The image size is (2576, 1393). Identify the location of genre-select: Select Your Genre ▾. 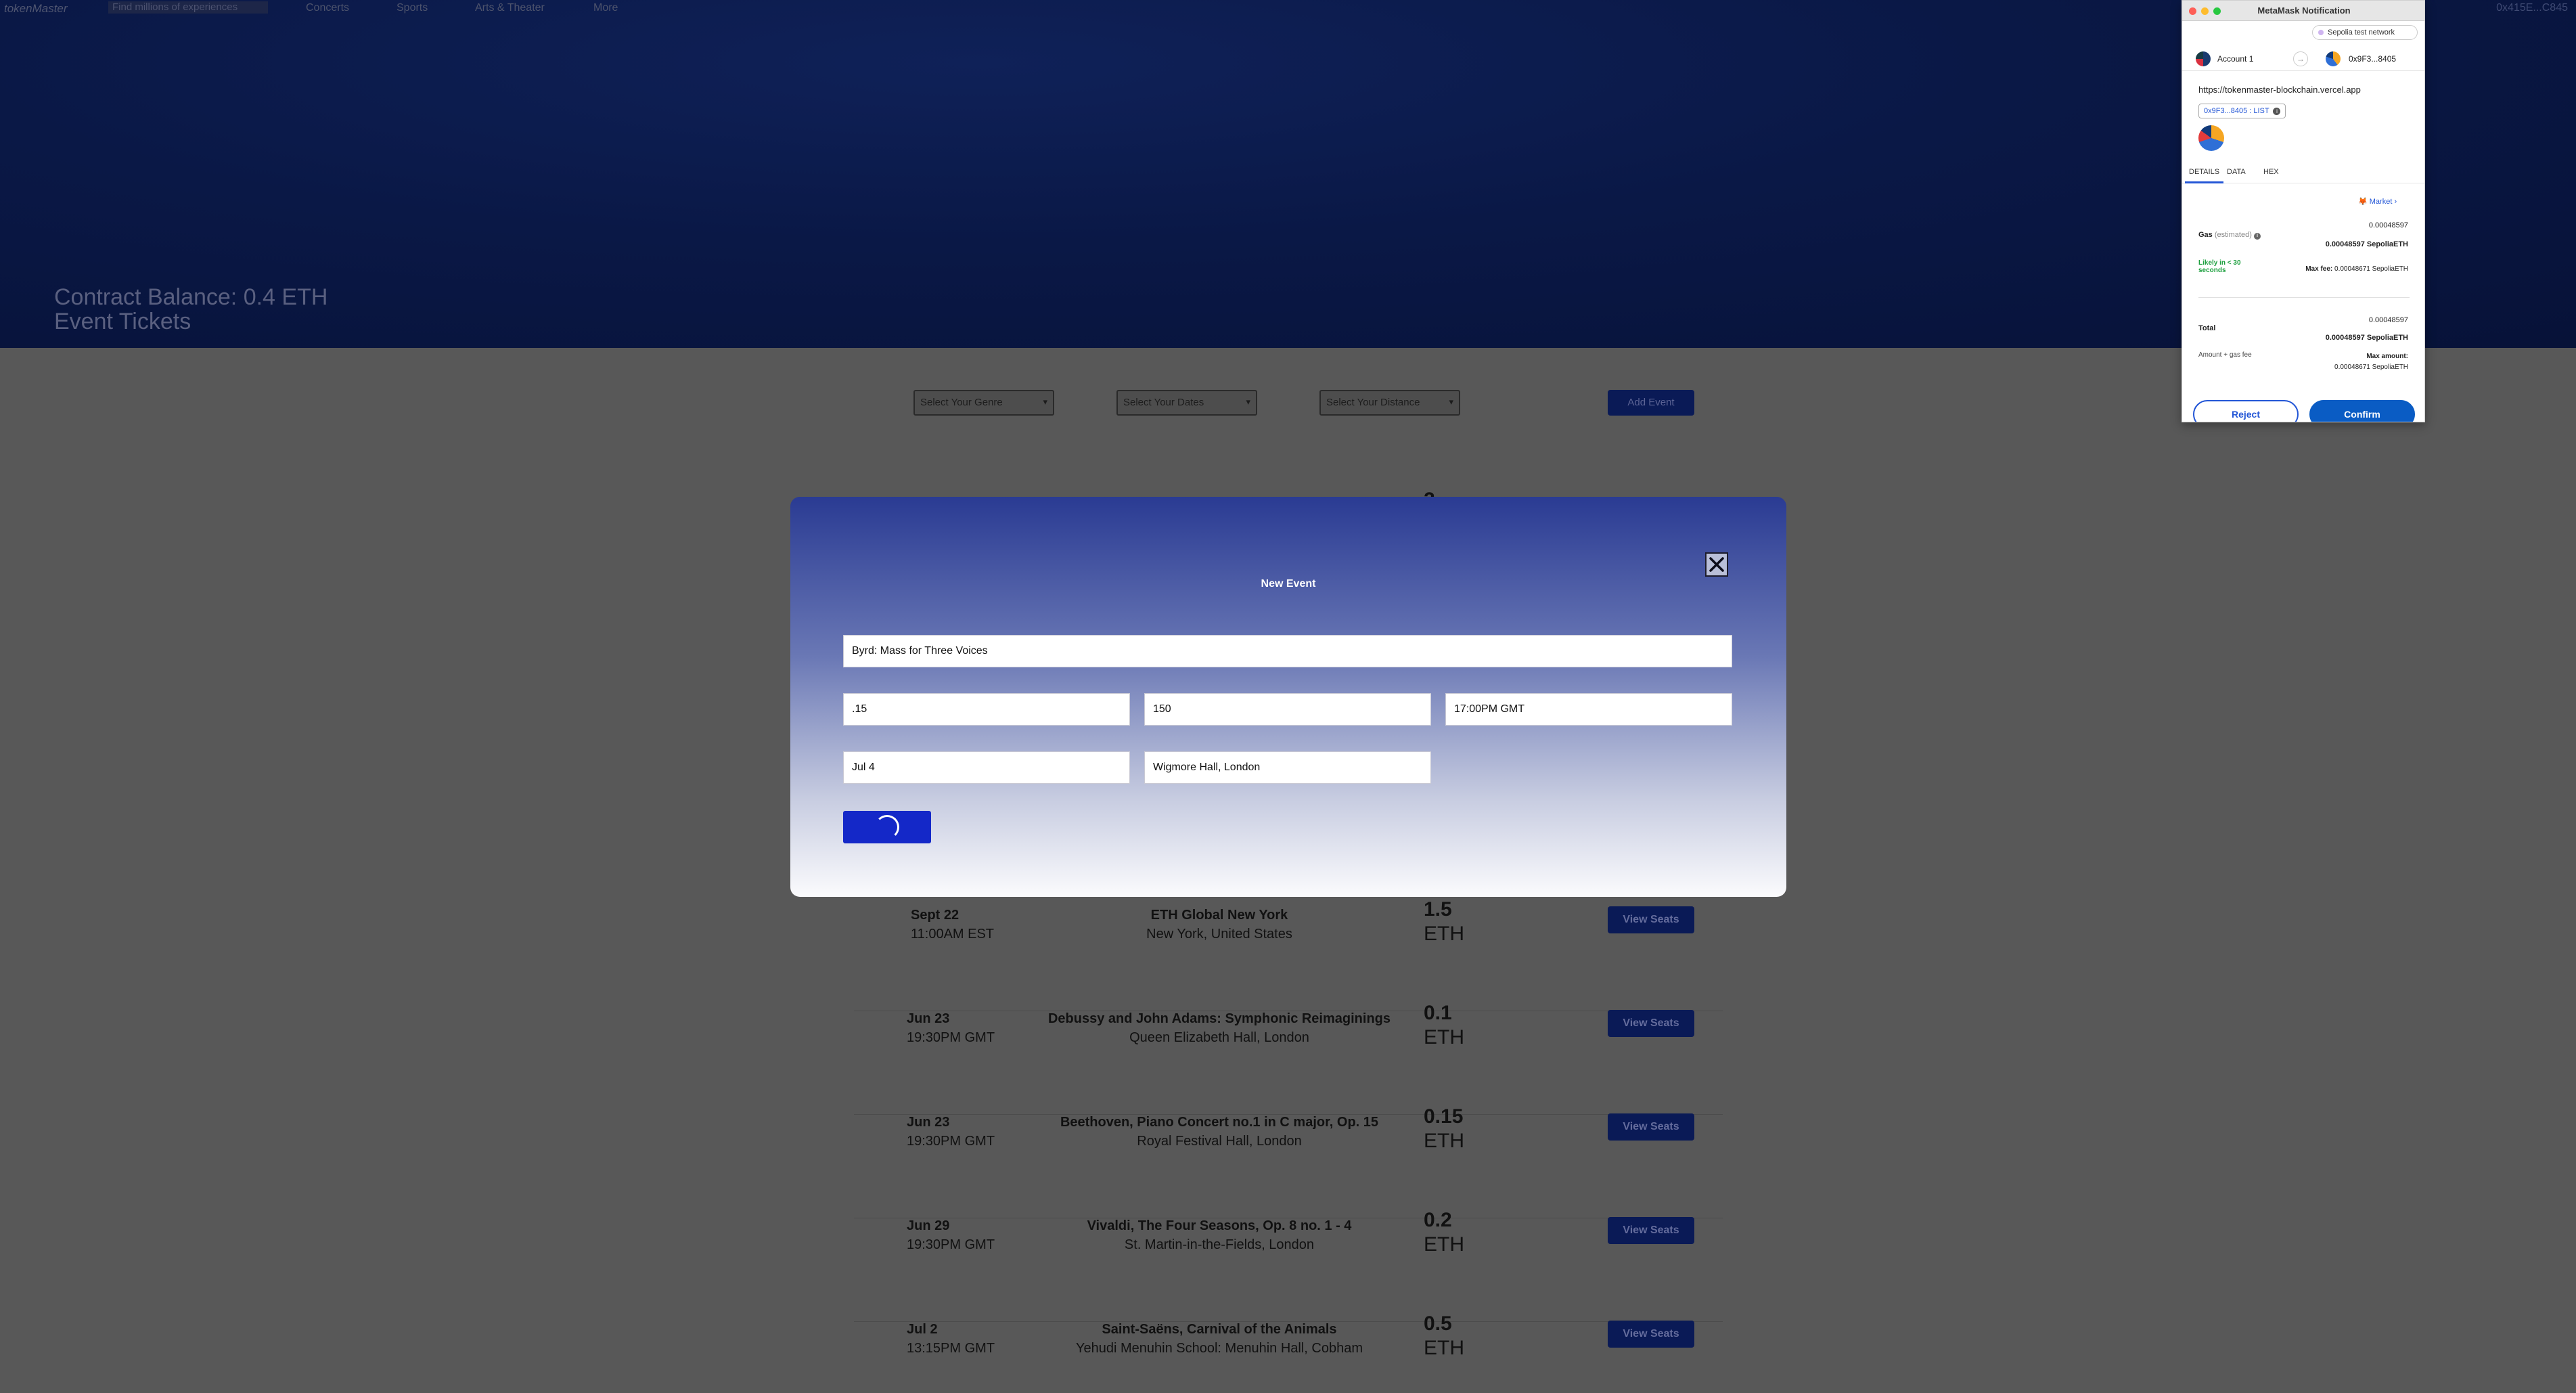
(984, 403).